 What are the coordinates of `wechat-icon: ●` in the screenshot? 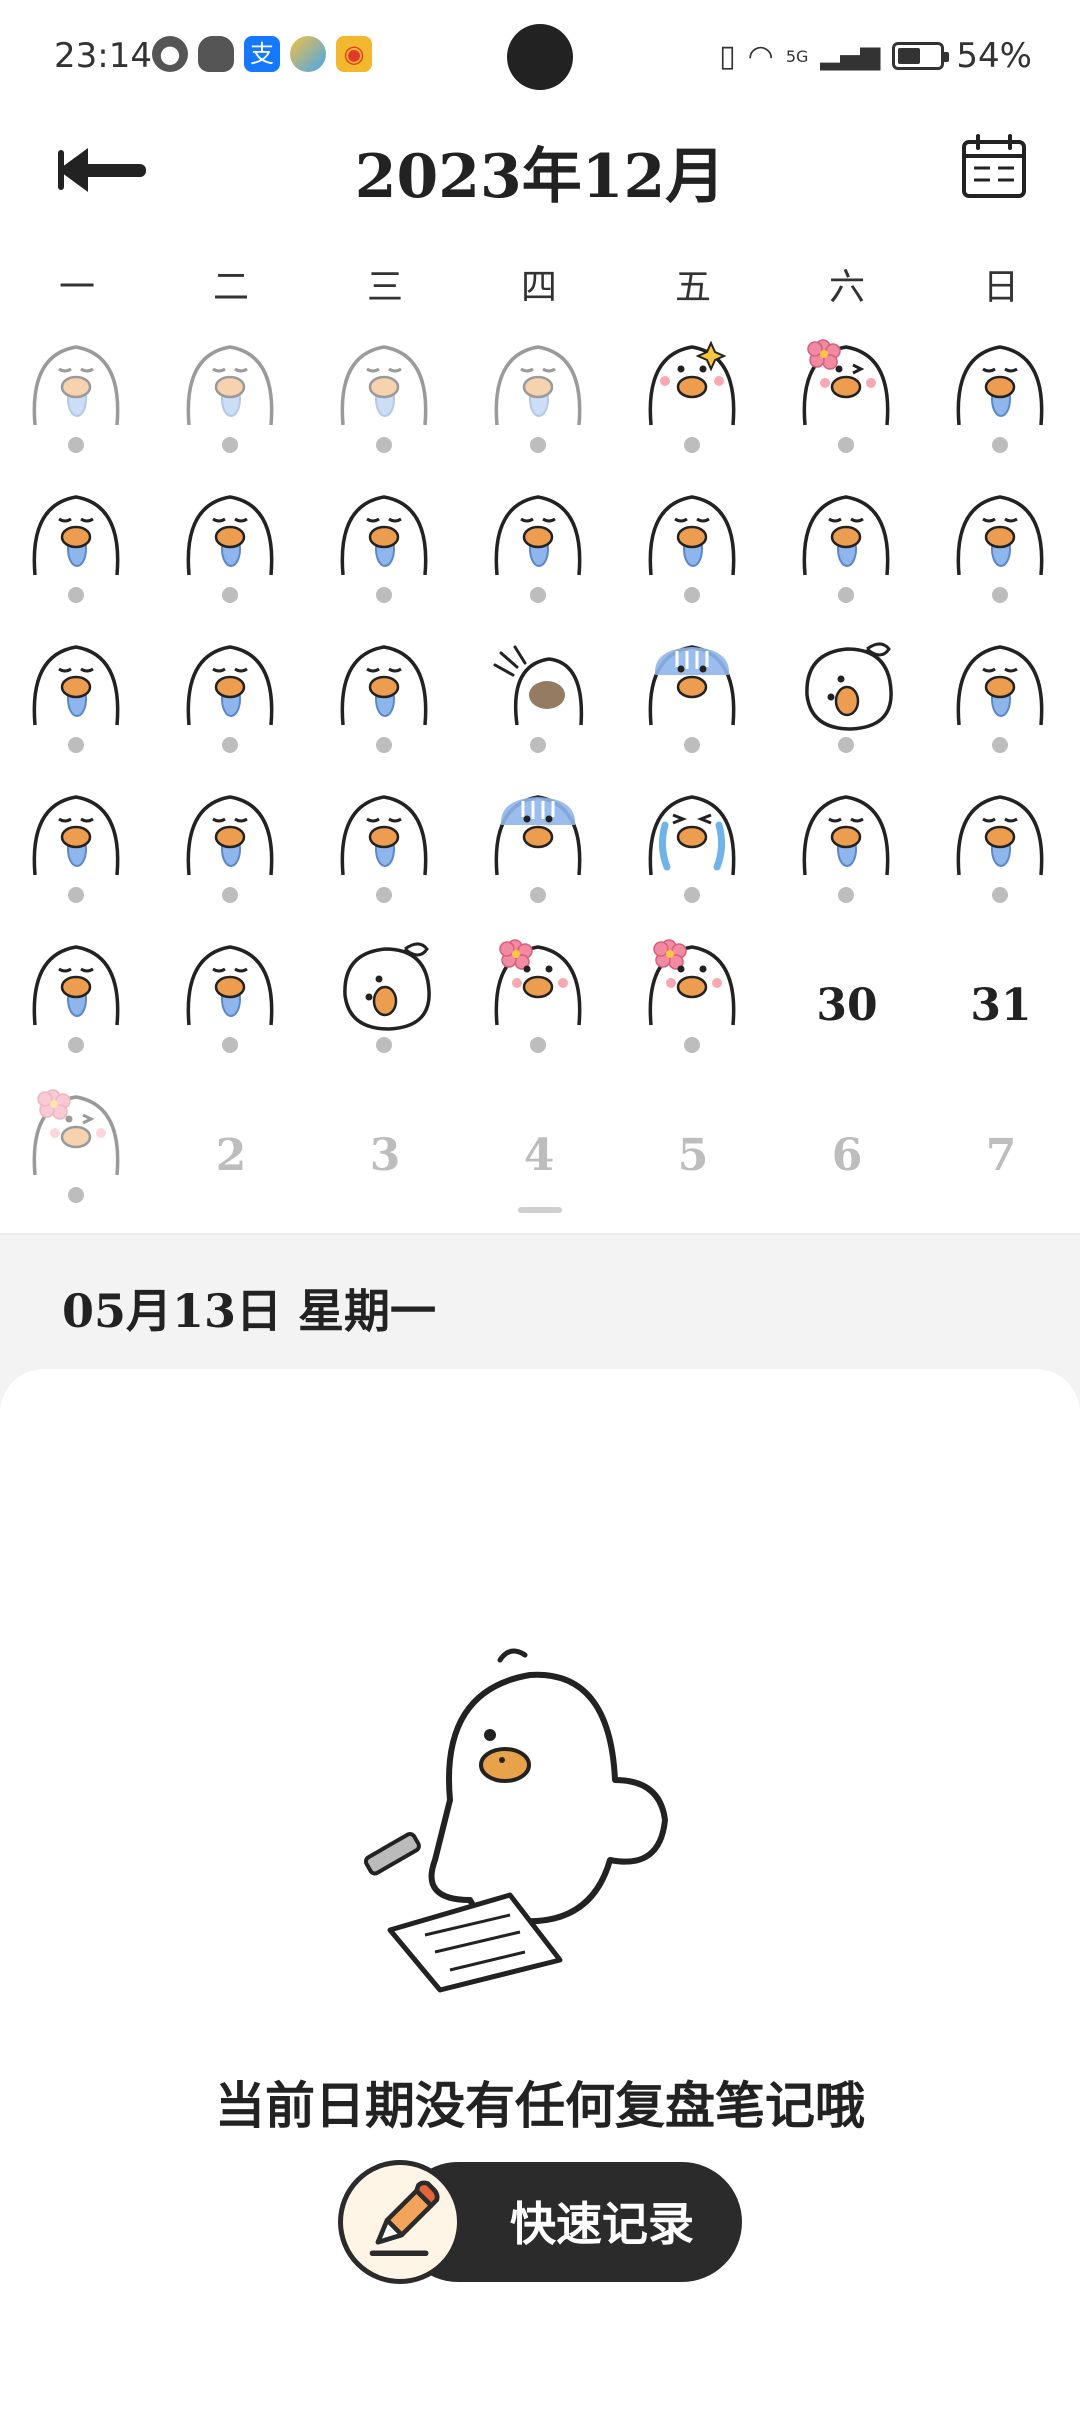 It's located at (170, 54).